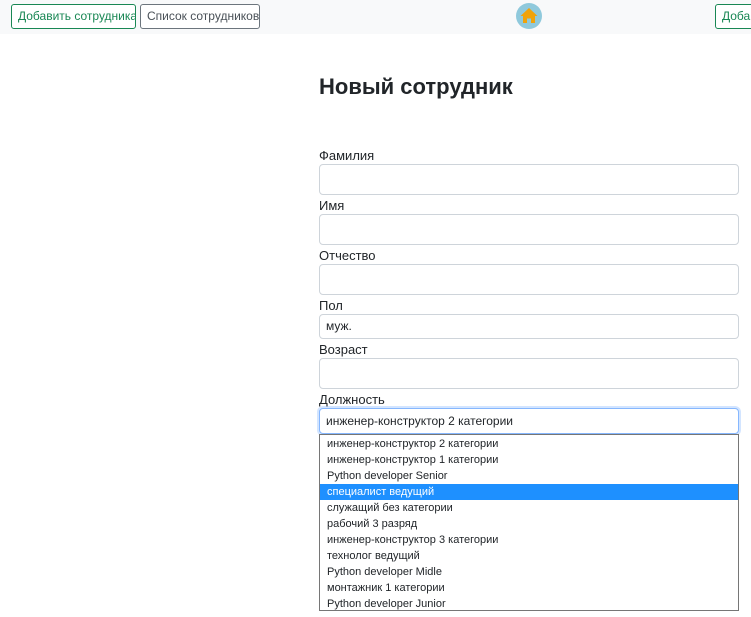  What do you see at coordinates (529, 279) in the screenshot?
I see `patronymic-input` at bounding box center [529, 279].